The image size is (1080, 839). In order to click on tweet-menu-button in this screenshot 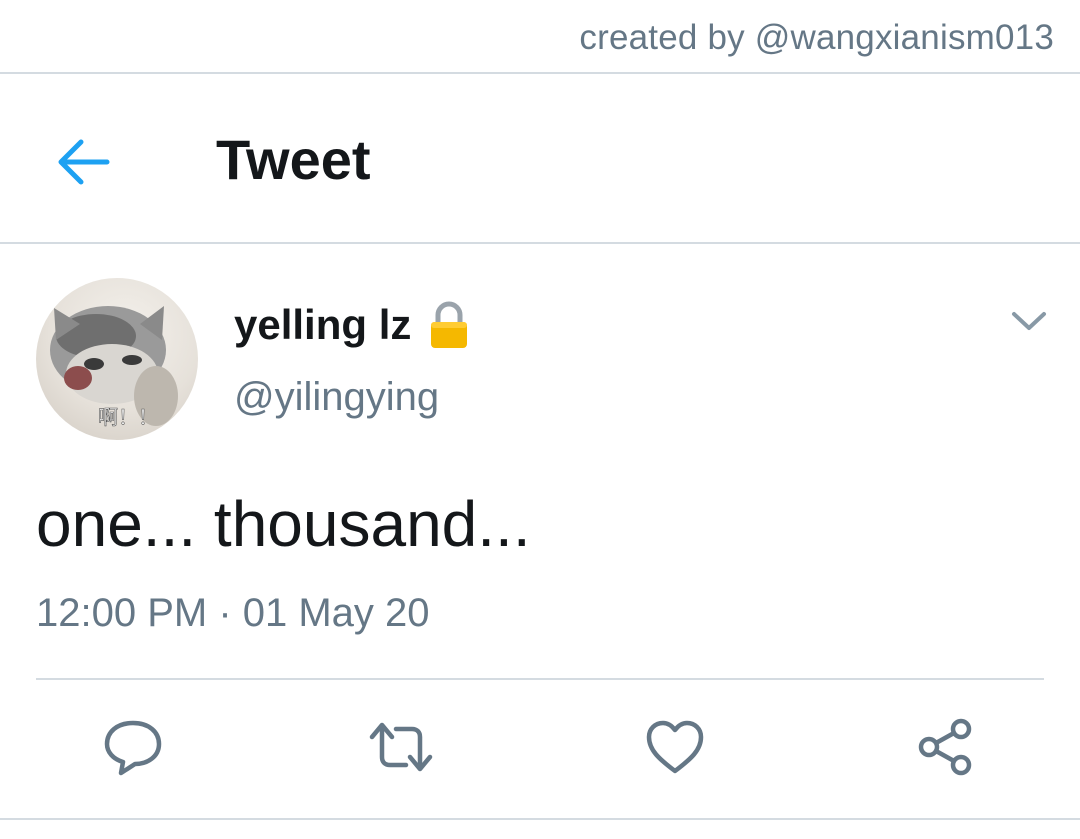, I will do `click(1029, 321)`.